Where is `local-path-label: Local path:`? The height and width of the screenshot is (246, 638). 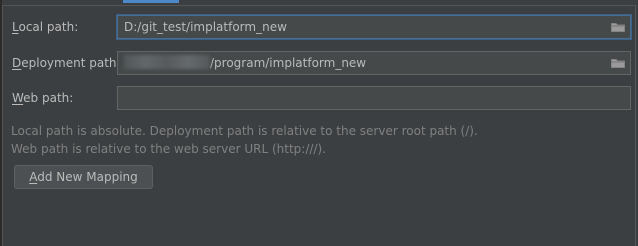 local-path-label: Local path: is located at coordinates (45, 27).